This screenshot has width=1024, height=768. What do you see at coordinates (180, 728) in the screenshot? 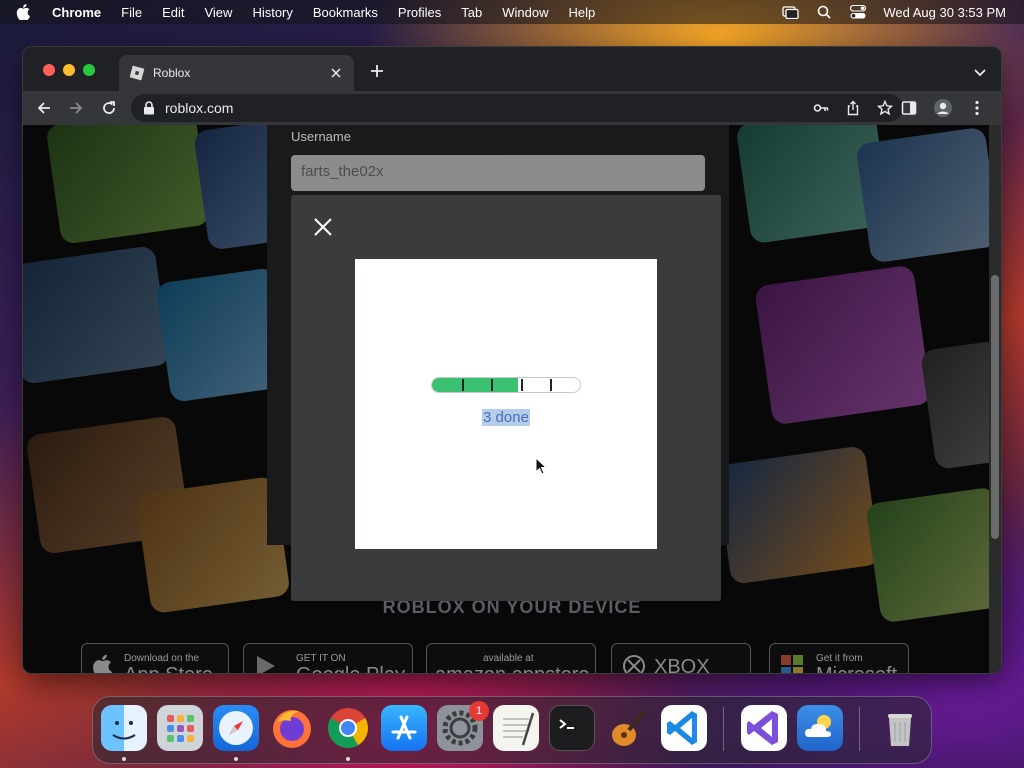
I see `dock-launchpad` at bounding box center [180, 728].